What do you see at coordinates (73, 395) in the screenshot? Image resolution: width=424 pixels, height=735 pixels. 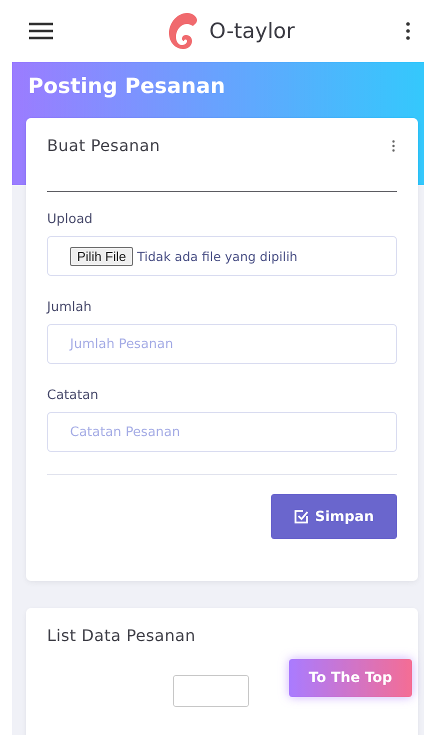 I see `field-label: Catatan` at bounding box center [73, 395].